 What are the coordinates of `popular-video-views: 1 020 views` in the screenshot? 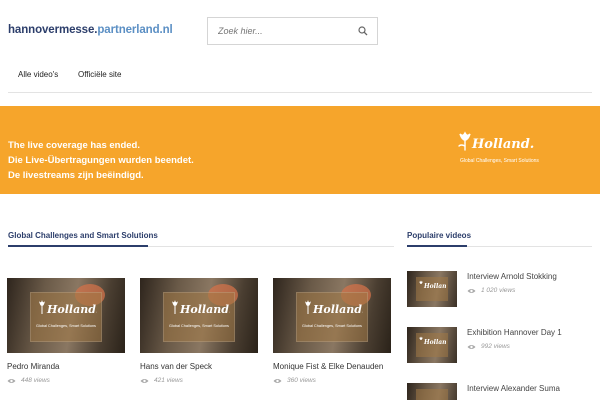 It's located at (491, 290).